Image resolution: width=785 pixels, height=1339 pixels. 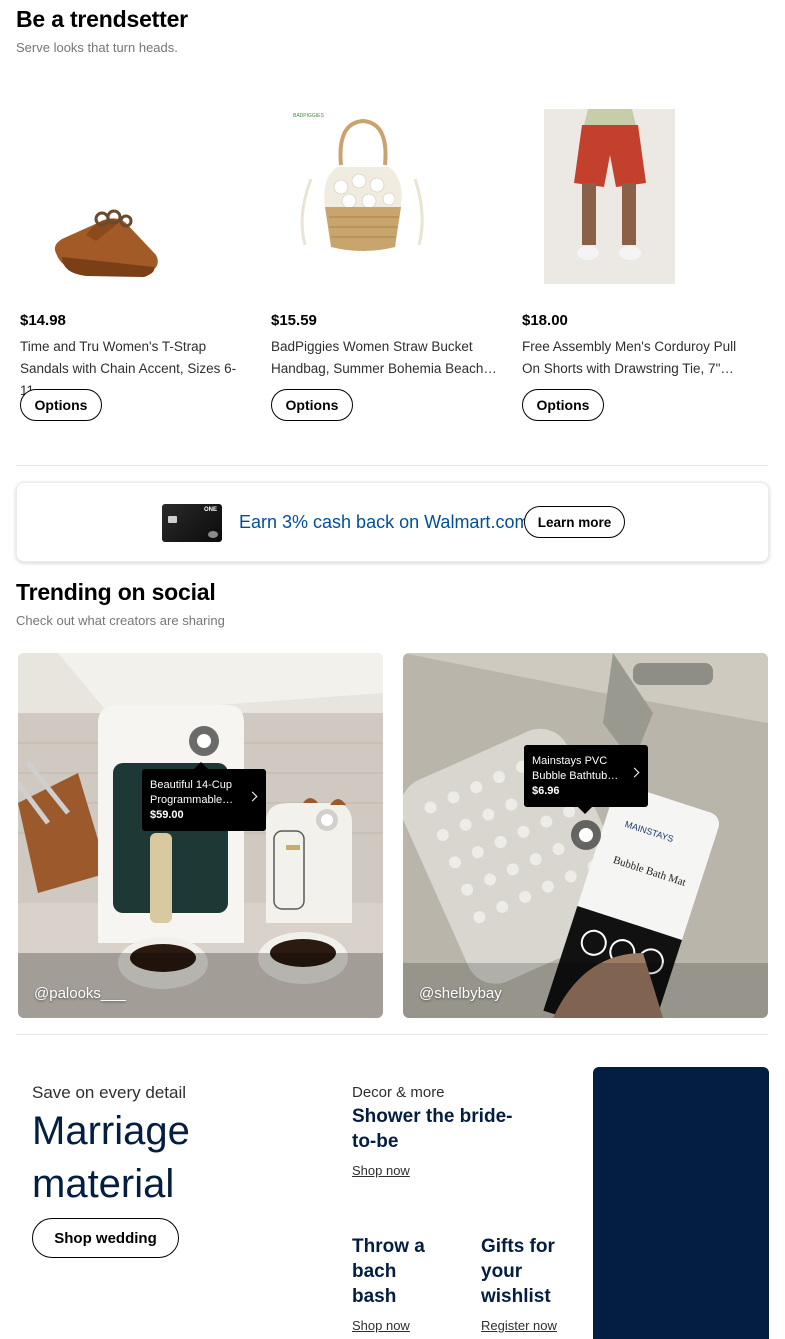 I want to click on product-price: $15.59, so click(x=294, y=320).